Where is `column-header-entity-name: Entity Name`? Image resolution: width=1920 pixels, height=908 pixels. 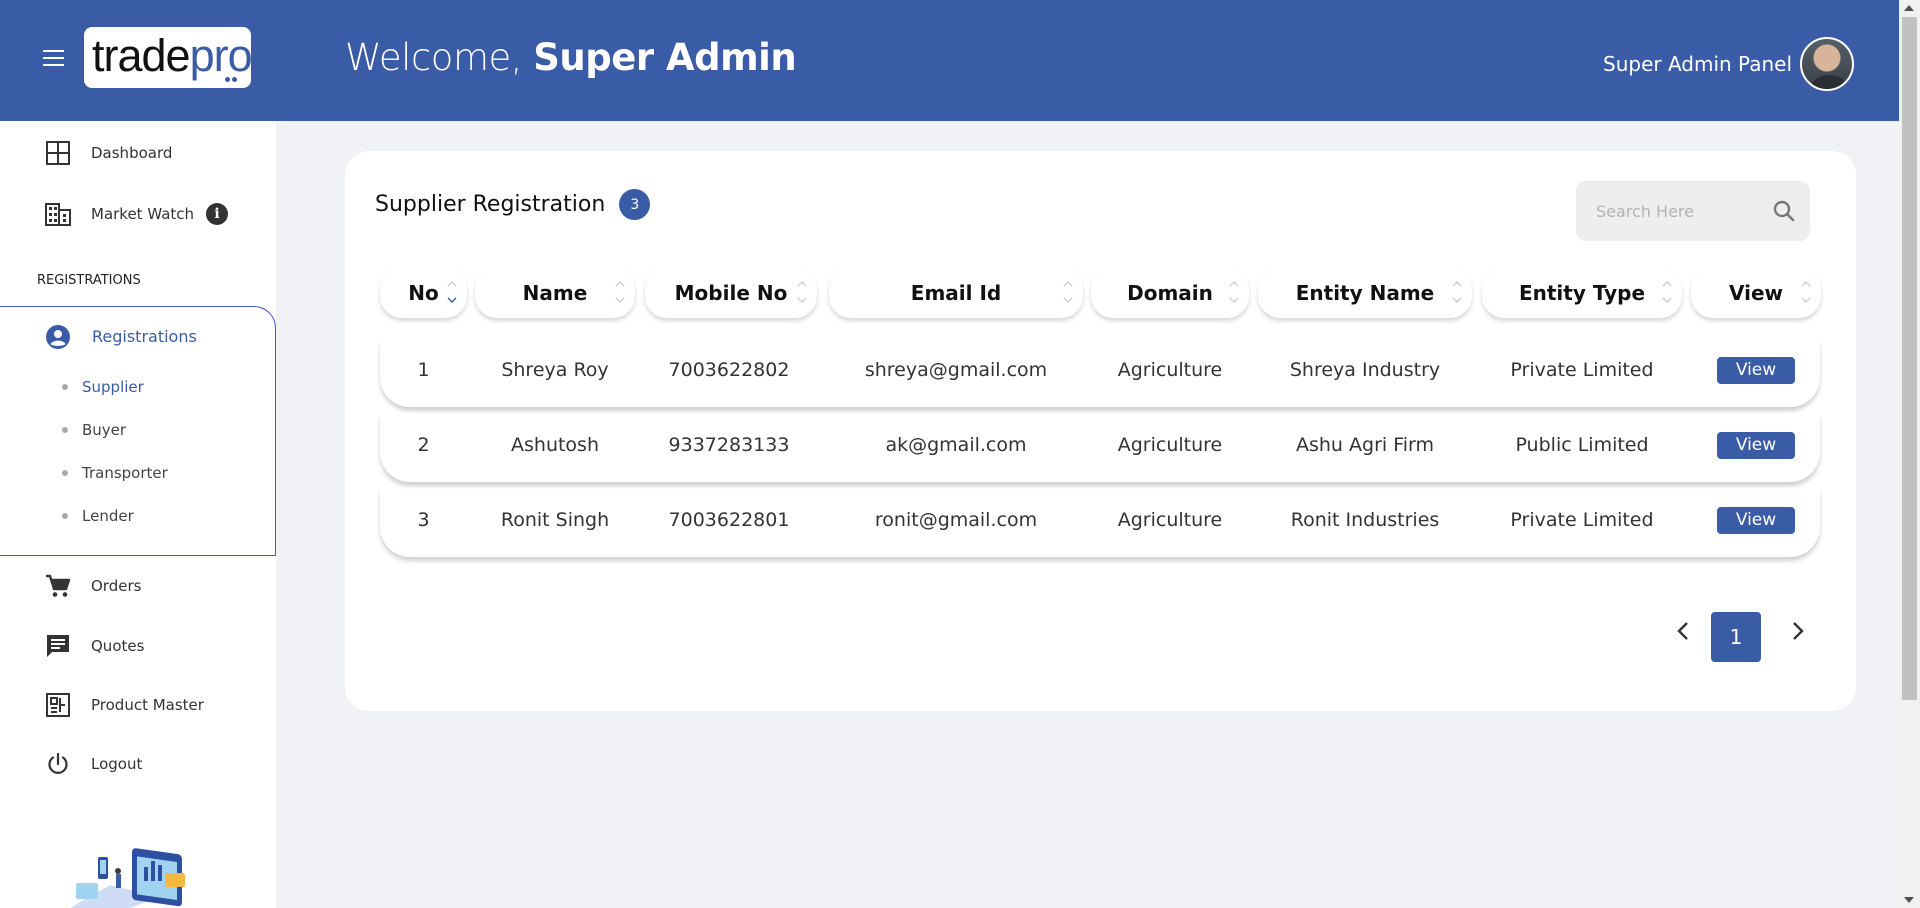
column-header-entity-name: Entity Name is located at coordinates (1365, 293).